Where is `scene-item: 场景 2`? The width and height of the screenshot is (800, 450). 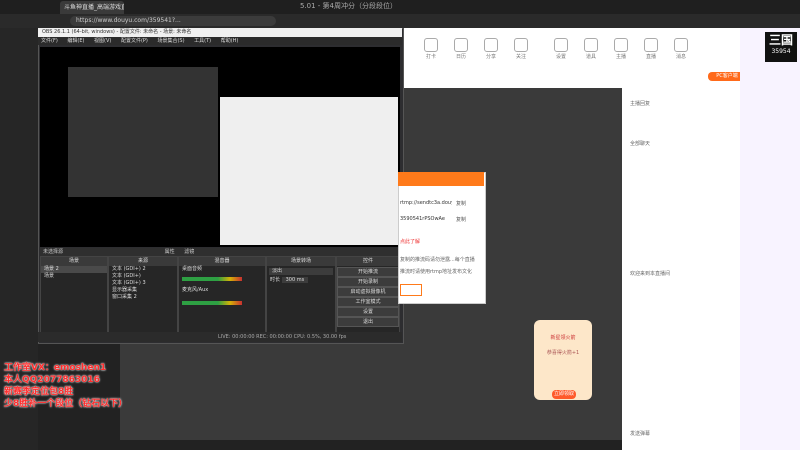
scene-item: 场景 2 is located at coordinates (74, 269).